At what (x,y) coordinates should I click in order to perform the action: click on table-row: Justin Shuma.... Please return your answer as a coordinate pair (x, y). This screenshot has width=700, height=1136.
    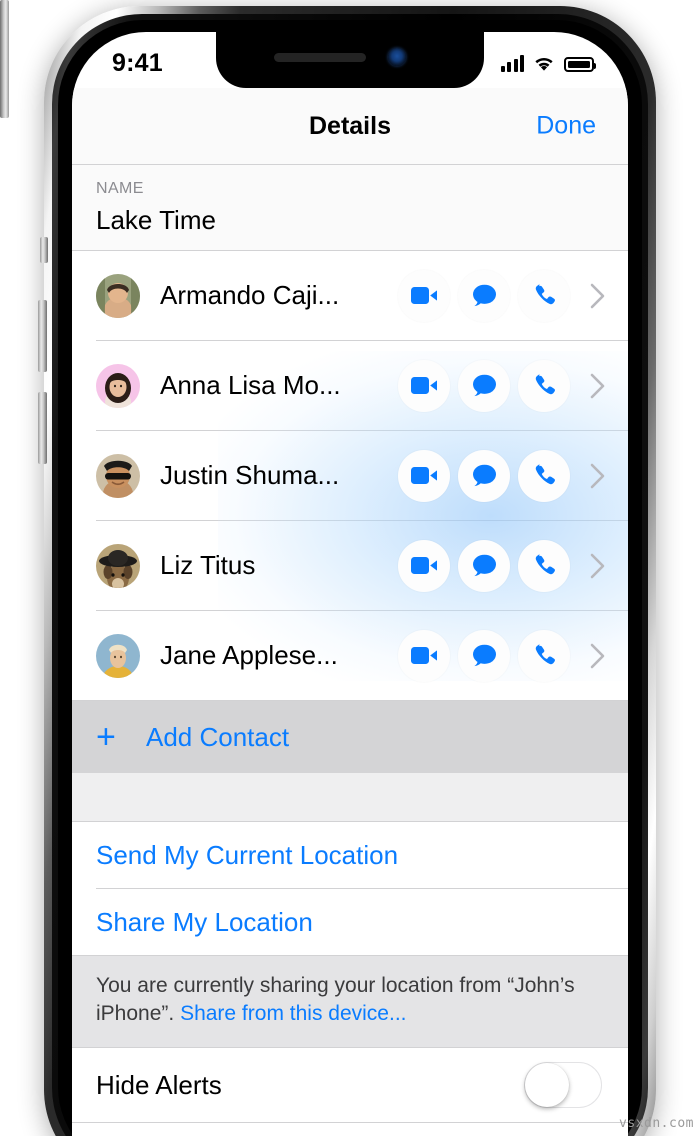
    Looking at the image, I should click on (350, 475).